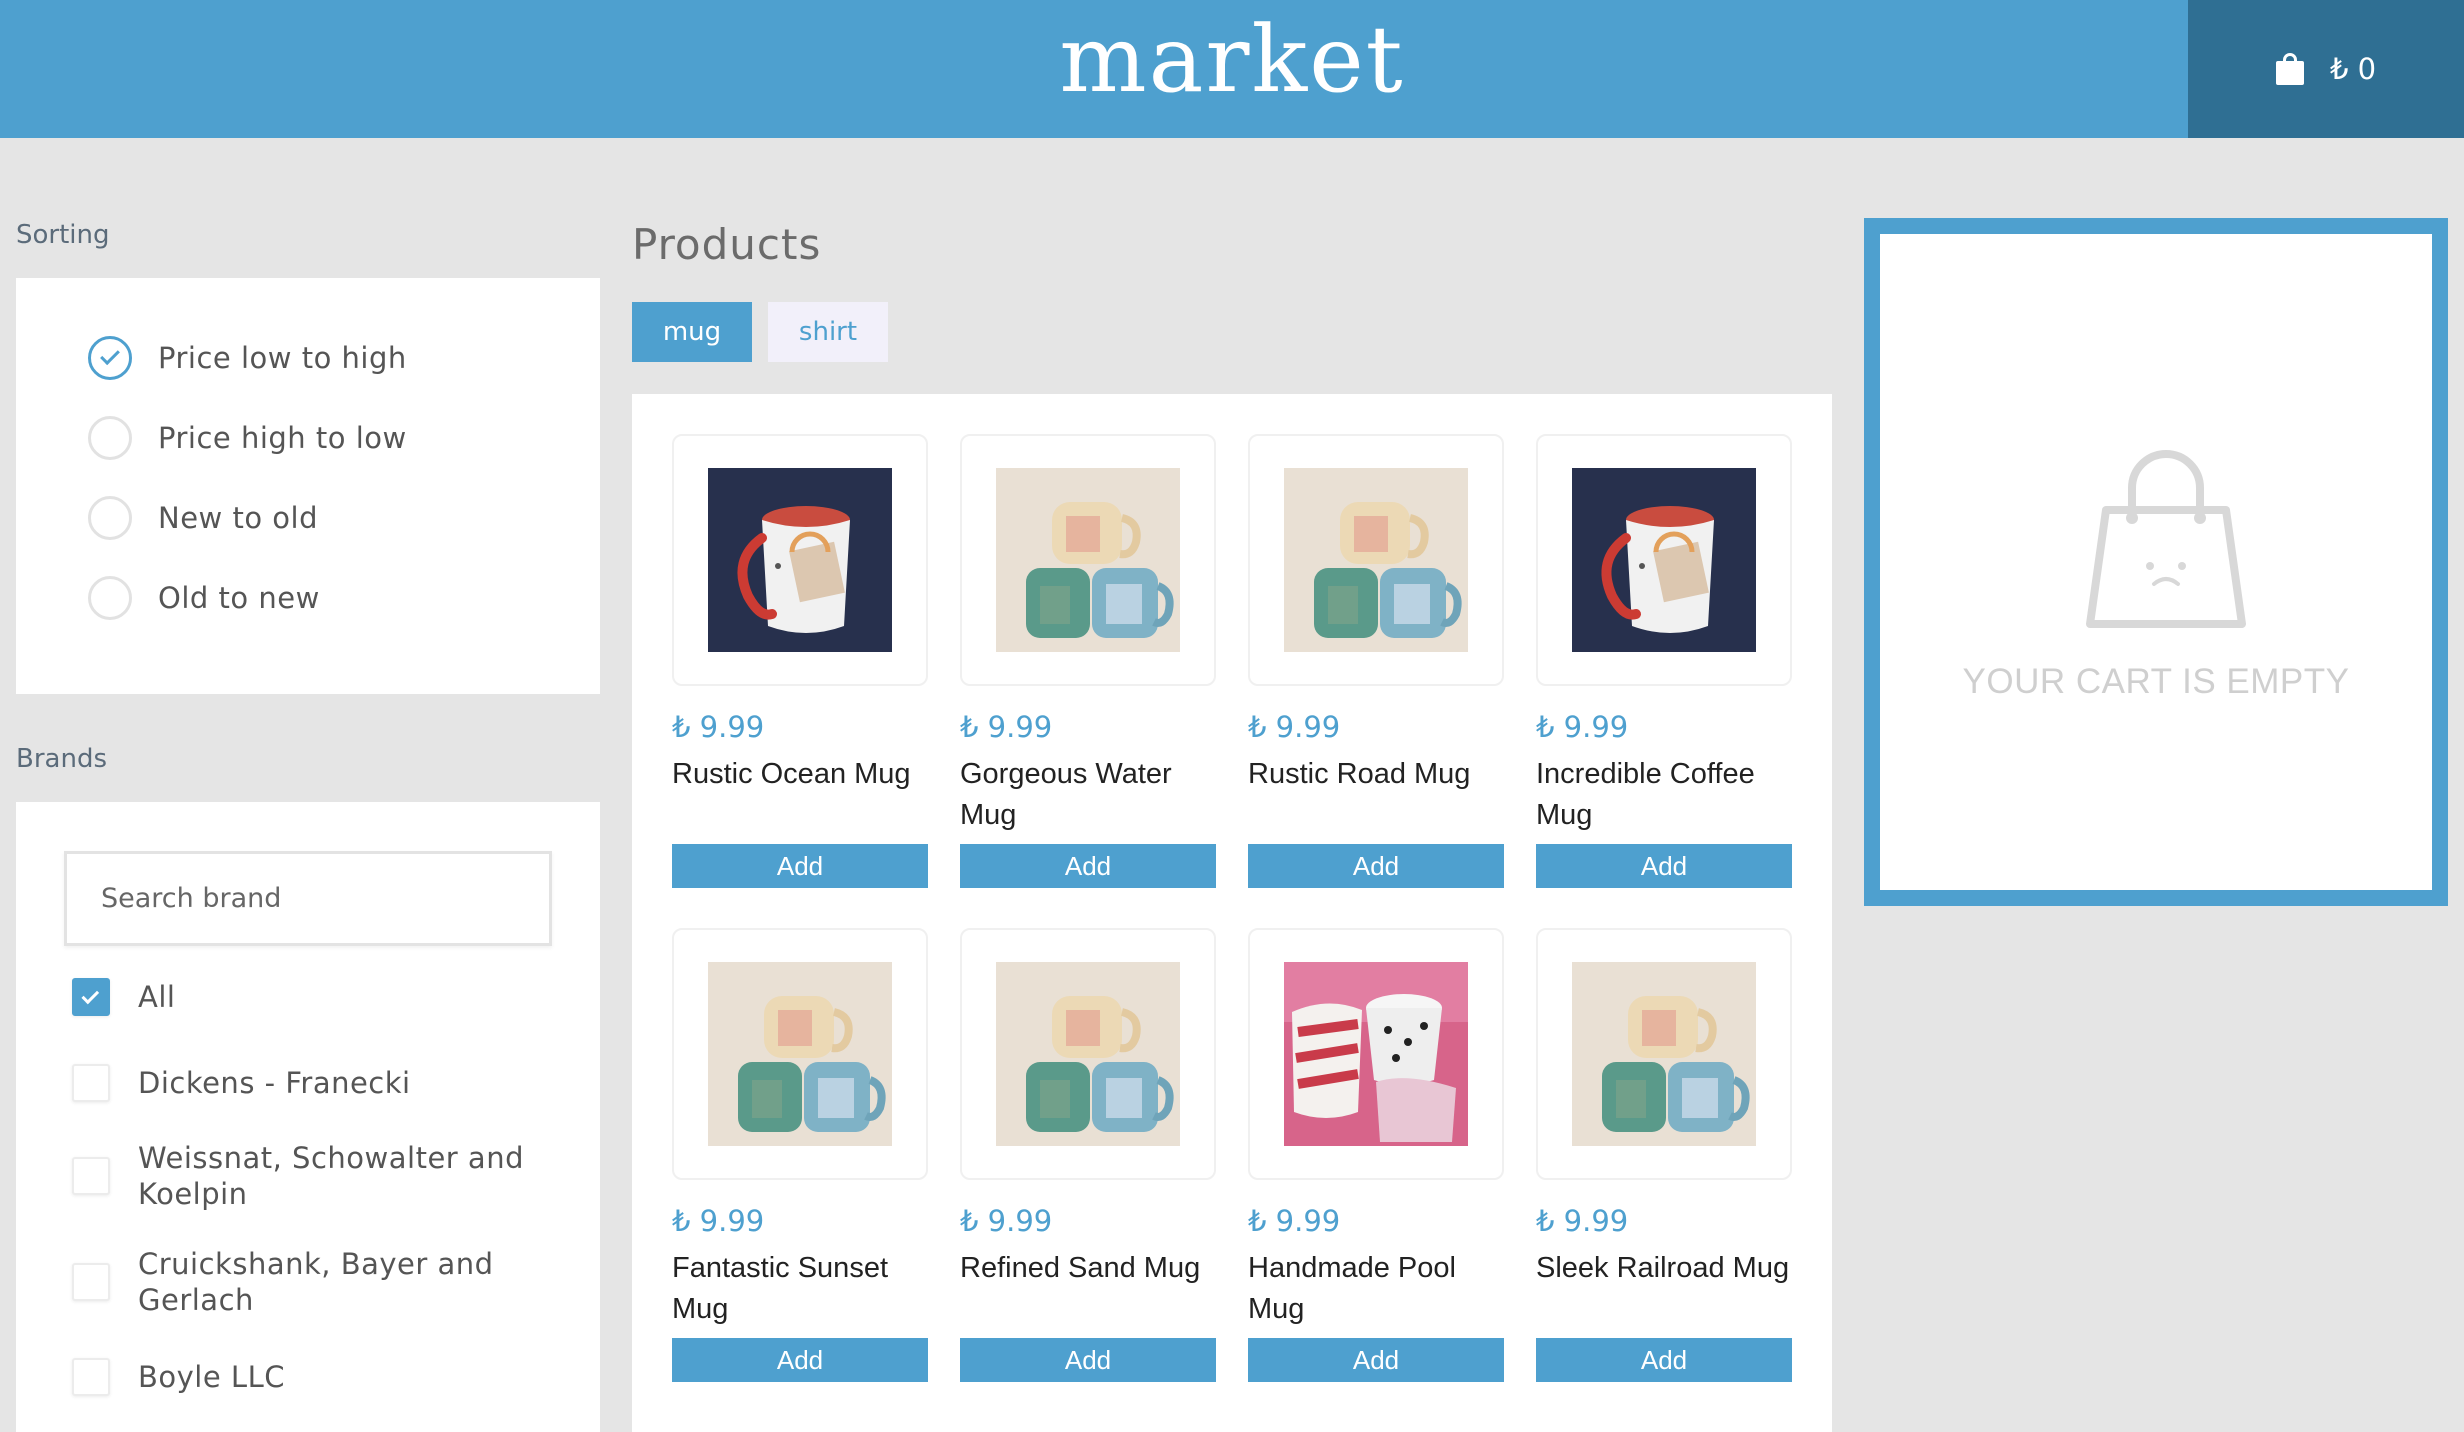  What do you see at coordinates (110, 358) in the screenshot?
I see `radio-checked-icon` at bounding box center [110, 358].